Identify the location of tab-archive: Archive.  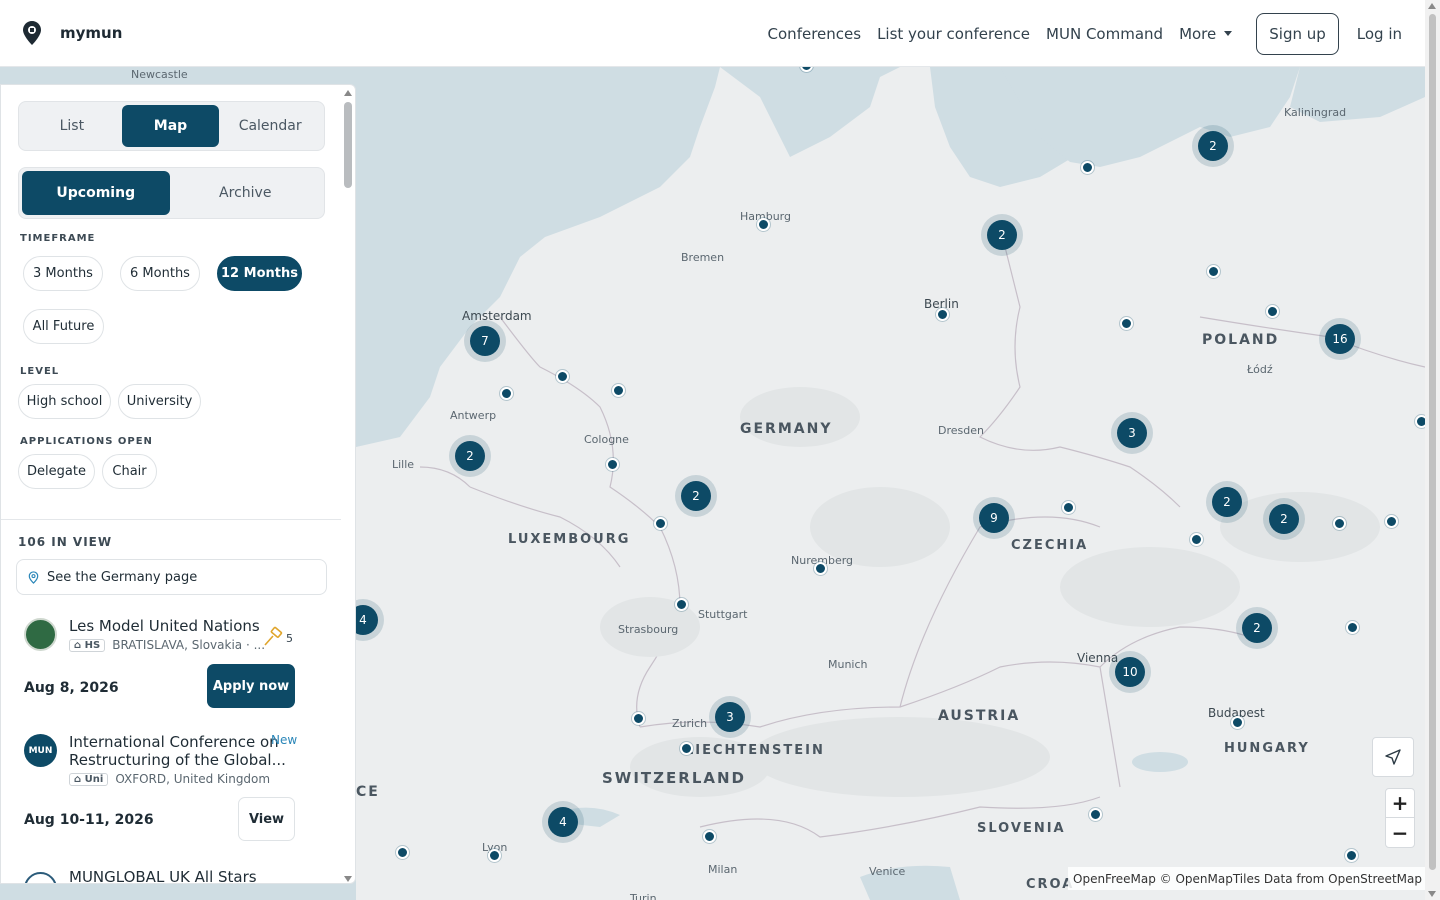
(246, 193).